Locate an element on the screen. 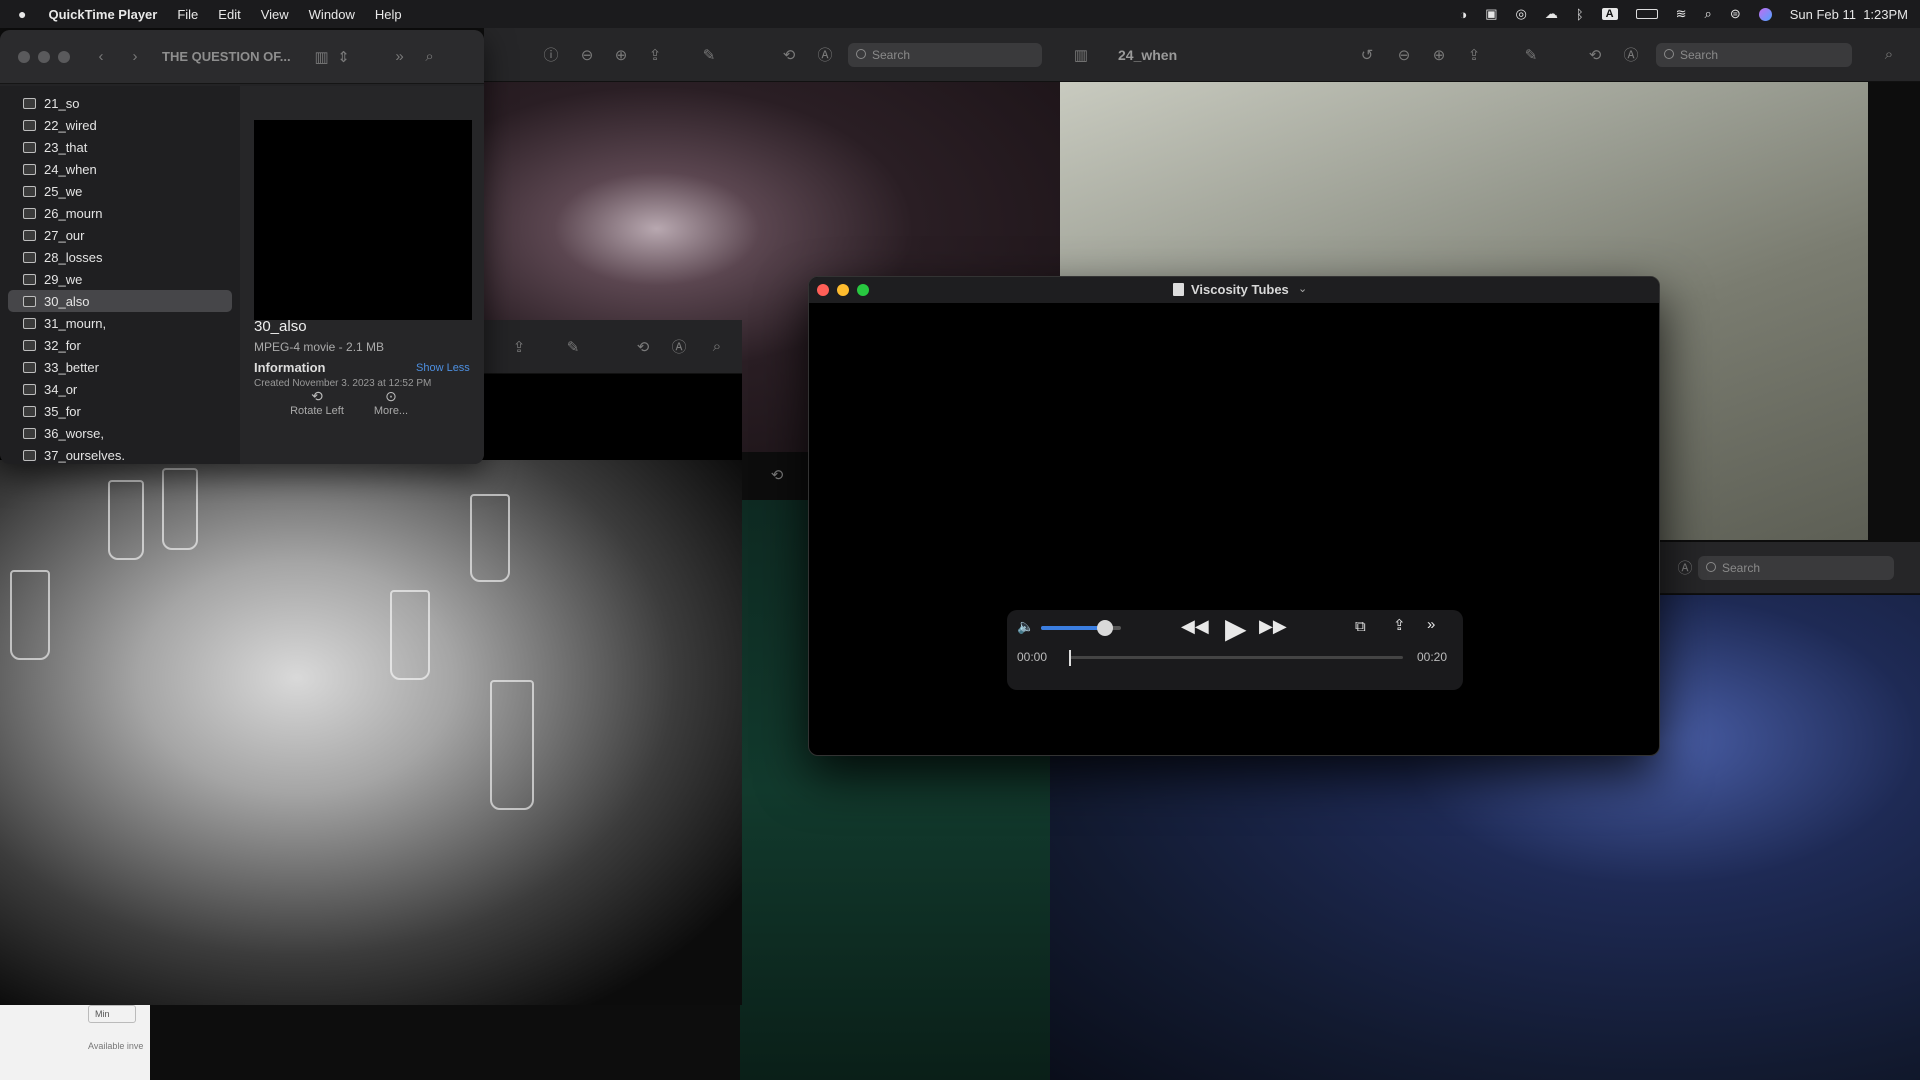 This screenshot has height=1080, width=1920. status-icon-2: ▣ is located at coordinates (1491, 14).